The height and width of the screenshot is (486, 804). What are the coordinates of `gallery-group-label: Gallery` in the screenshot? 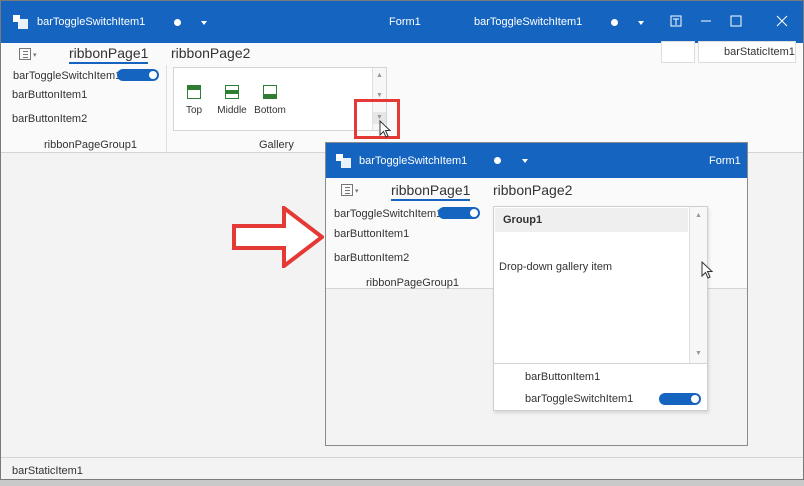 It's located at (276, 145).